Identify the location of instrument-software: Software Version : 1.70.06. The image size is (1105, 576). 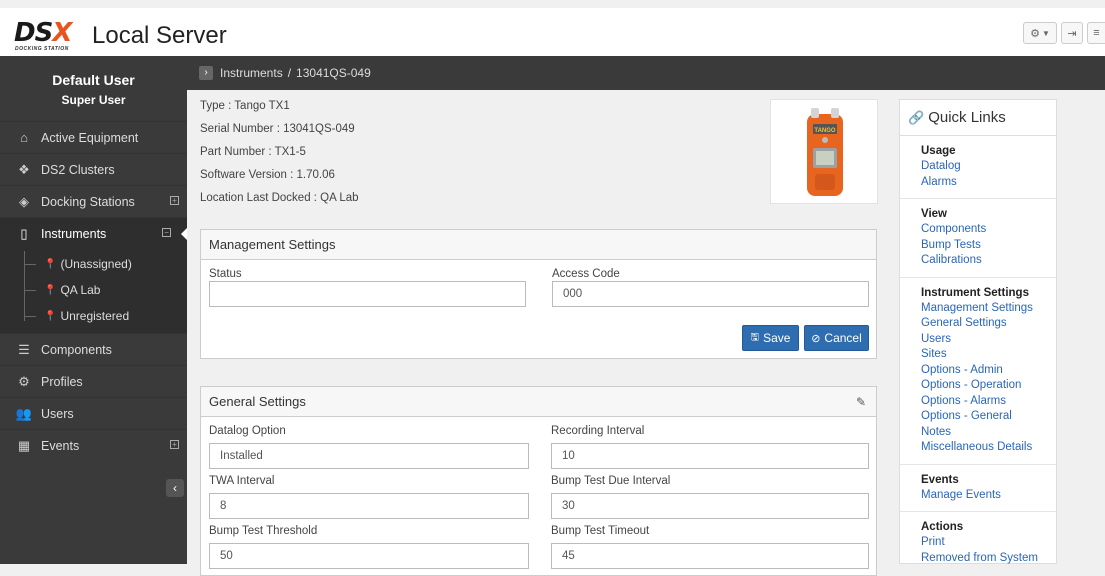
(267, 175).